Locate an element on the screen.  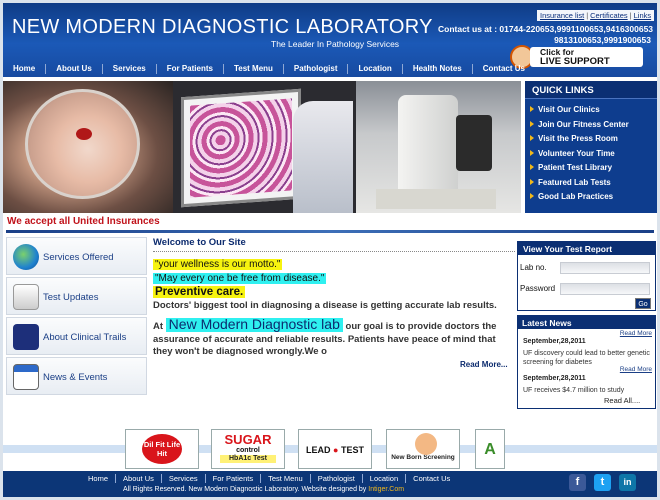
sidebar-item-news-events: News & Events is located at coordinates (76, 376).